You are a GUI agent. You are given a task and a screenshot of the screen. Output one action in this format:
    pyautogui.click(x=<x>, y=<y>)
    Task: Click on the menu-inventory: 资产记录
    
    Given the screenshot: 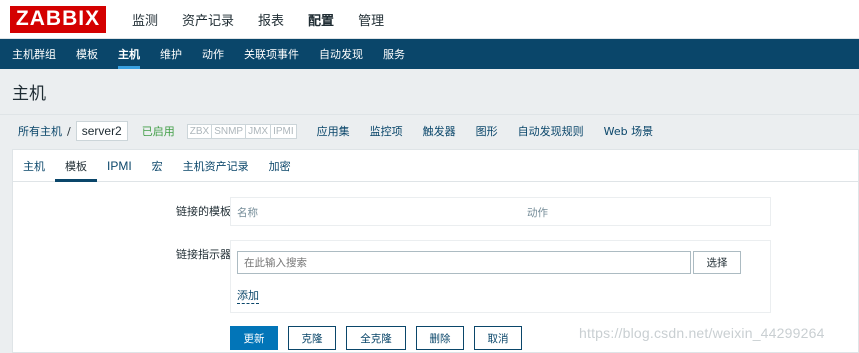 What is the action you would take?
    pyautogui.click(x=208, y=19)
    